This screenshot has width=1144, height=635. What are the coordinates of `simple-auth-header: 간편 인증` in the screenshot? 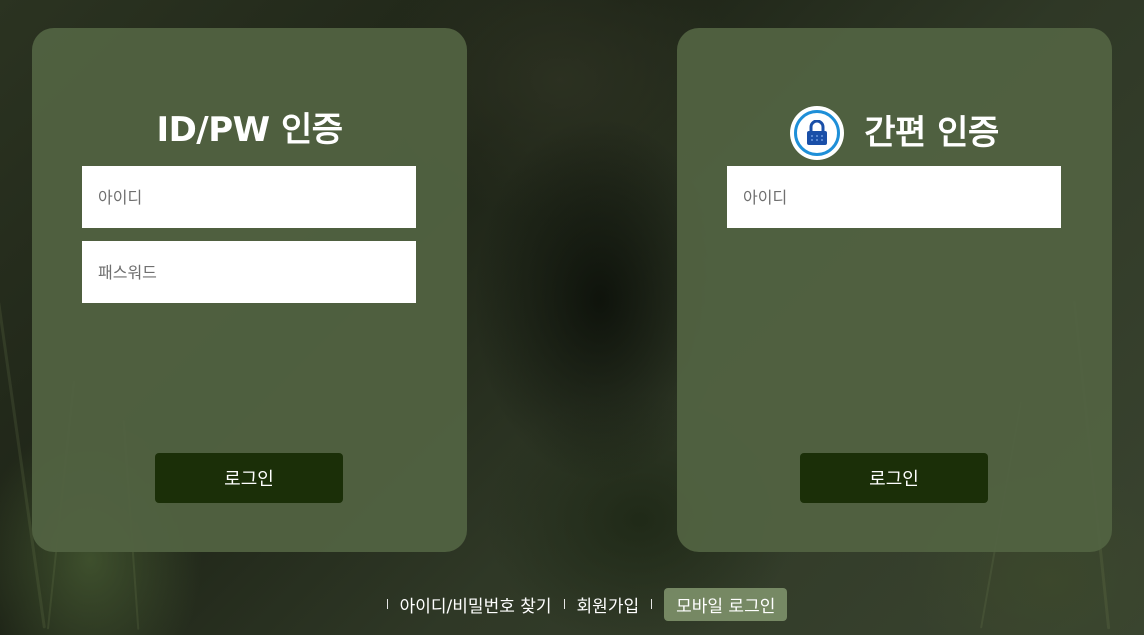 It's located at (894, 133).